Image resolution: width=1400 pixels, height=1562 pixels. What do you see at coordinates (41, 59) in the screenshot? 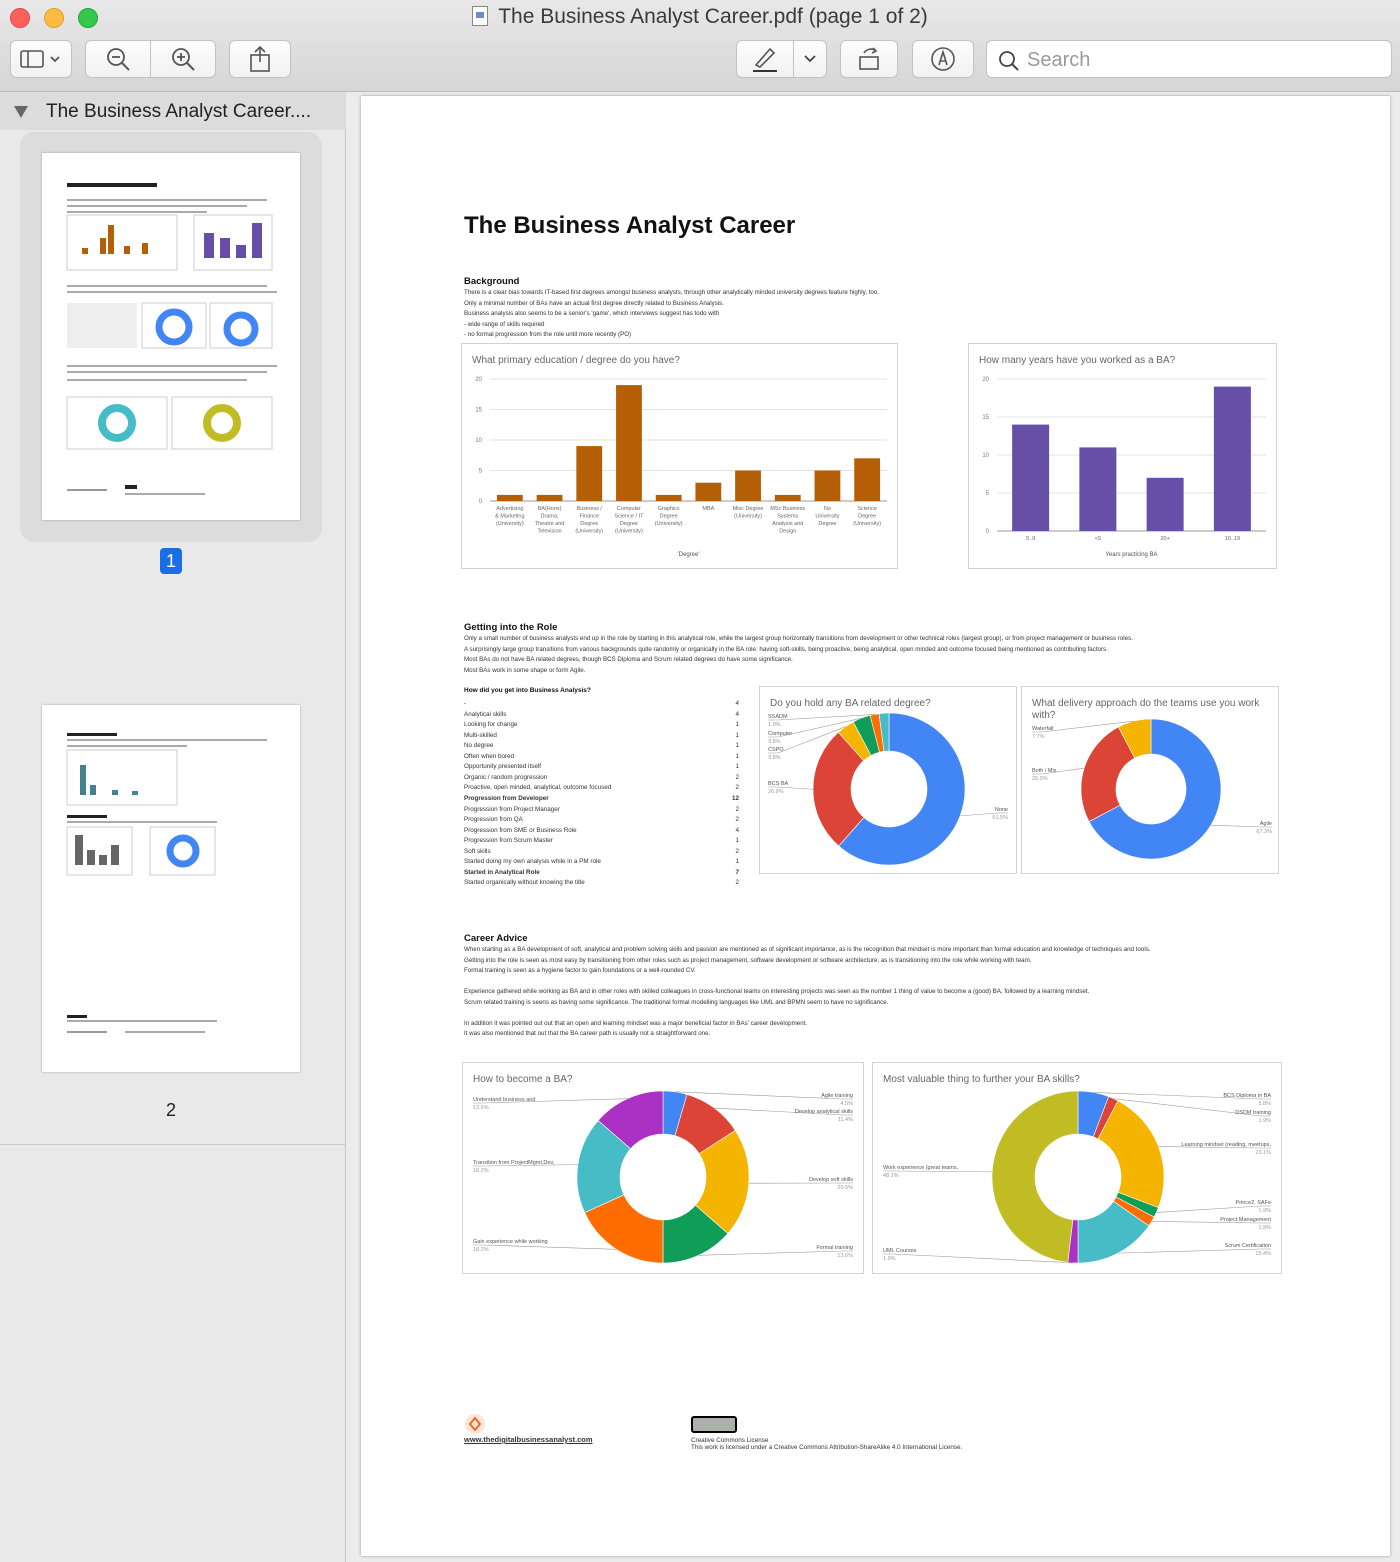
I see `sidebar-toggle-button` at bounding box center [41, 59].